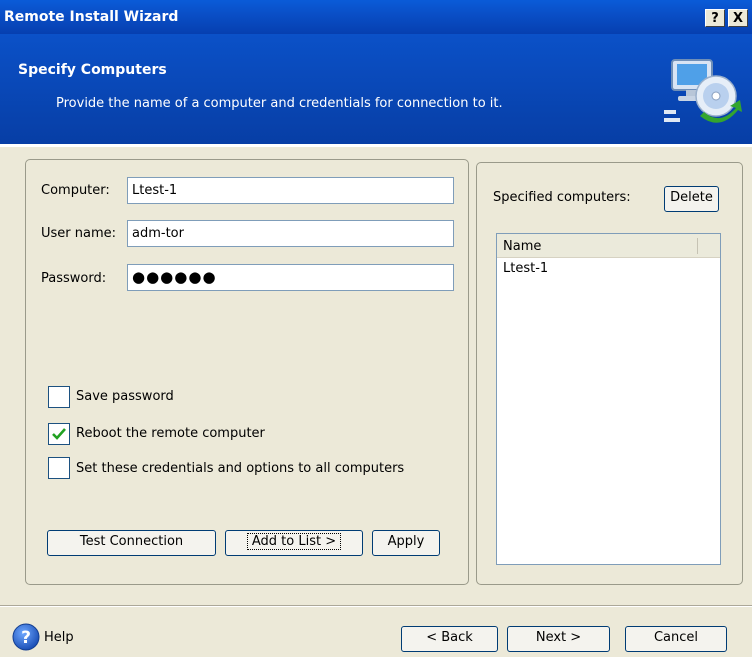 Image resolution: width=752 pixels, height=657 pixels. What do you see at coordinates (449, 639) in the screenshot?
I see `back-button: < Back` at bounding box center [449, 639].